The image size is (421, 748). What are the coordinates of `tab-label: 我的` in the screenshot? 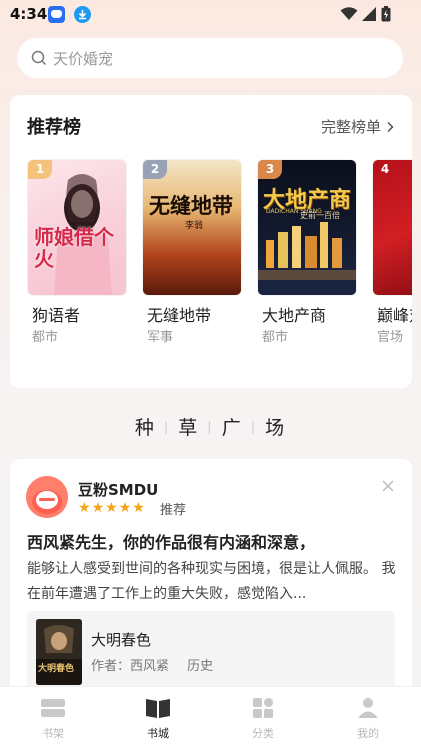 It's located at (368, 733).